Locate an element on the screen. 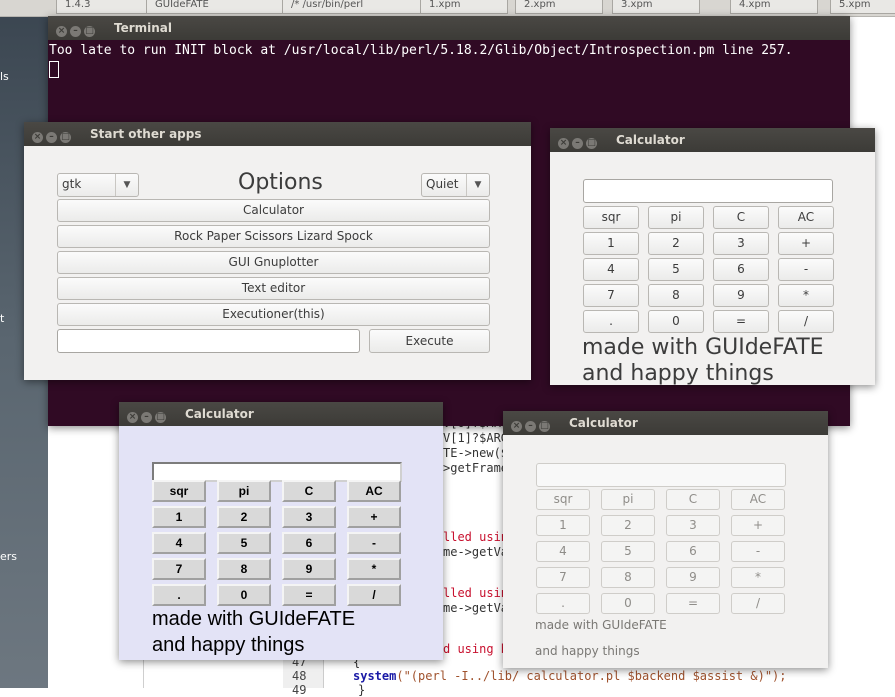  mode-select: Quiet ▼ is located at coordinates (455, 185).